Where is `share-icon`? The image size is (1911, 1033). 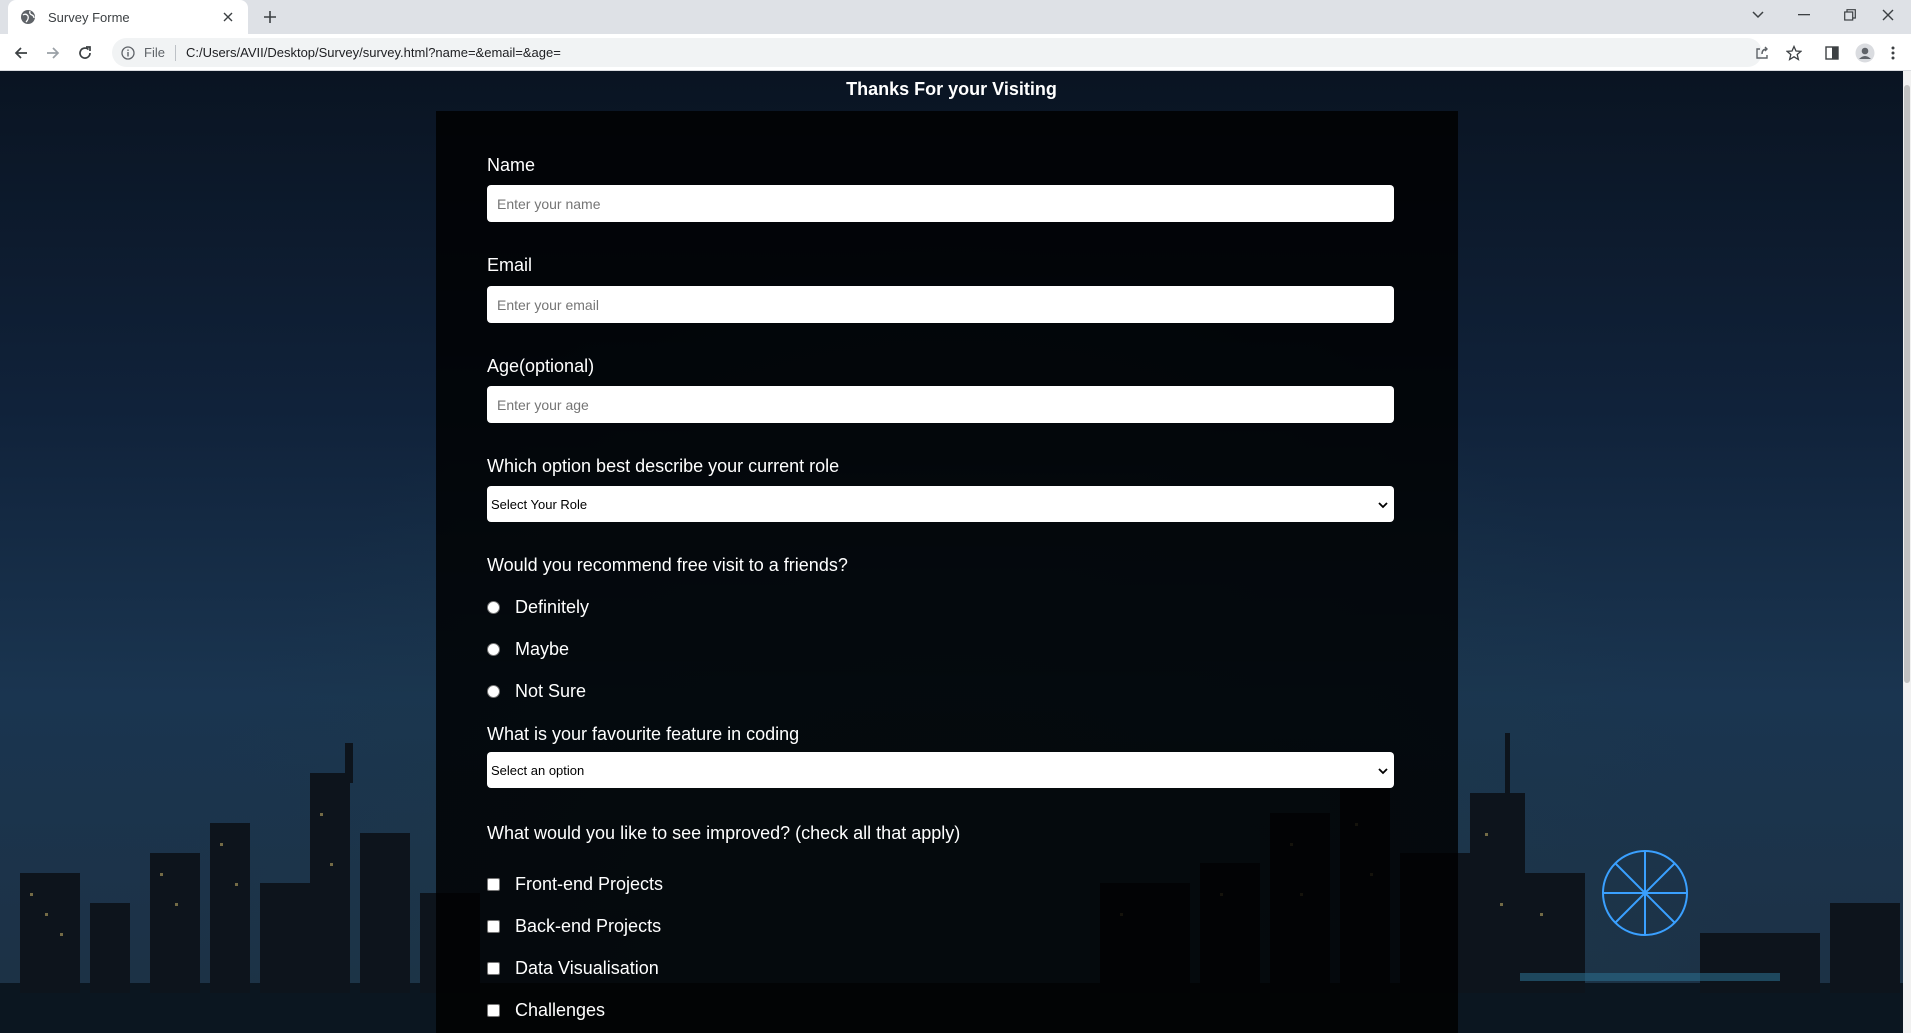
share-icon is located at coordinates (1762, 53).